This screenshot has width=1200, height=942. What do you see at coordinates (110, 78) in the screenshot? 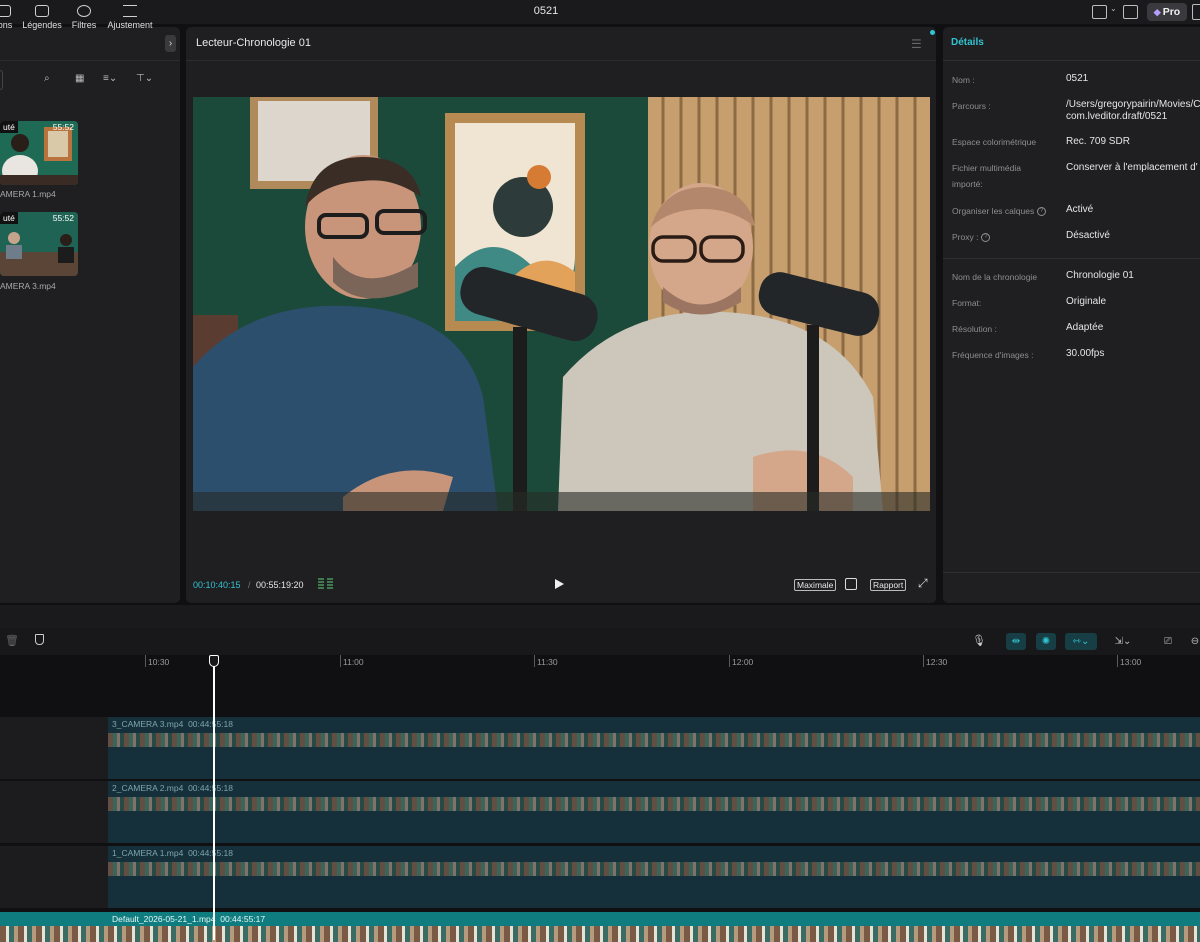
I see `sort-icon: ≡⌄` at bounding box center [110, 78].